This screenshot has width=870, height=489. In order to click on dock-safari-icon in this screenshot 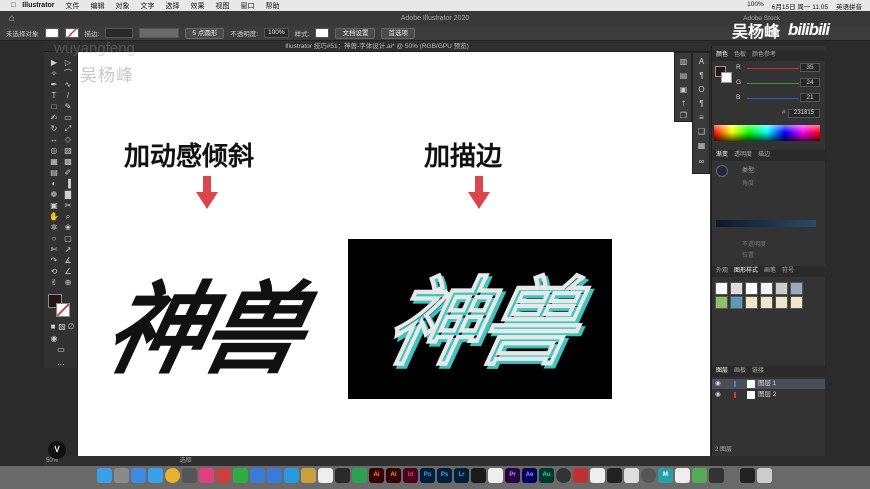, I will do `click(138, 475)`.